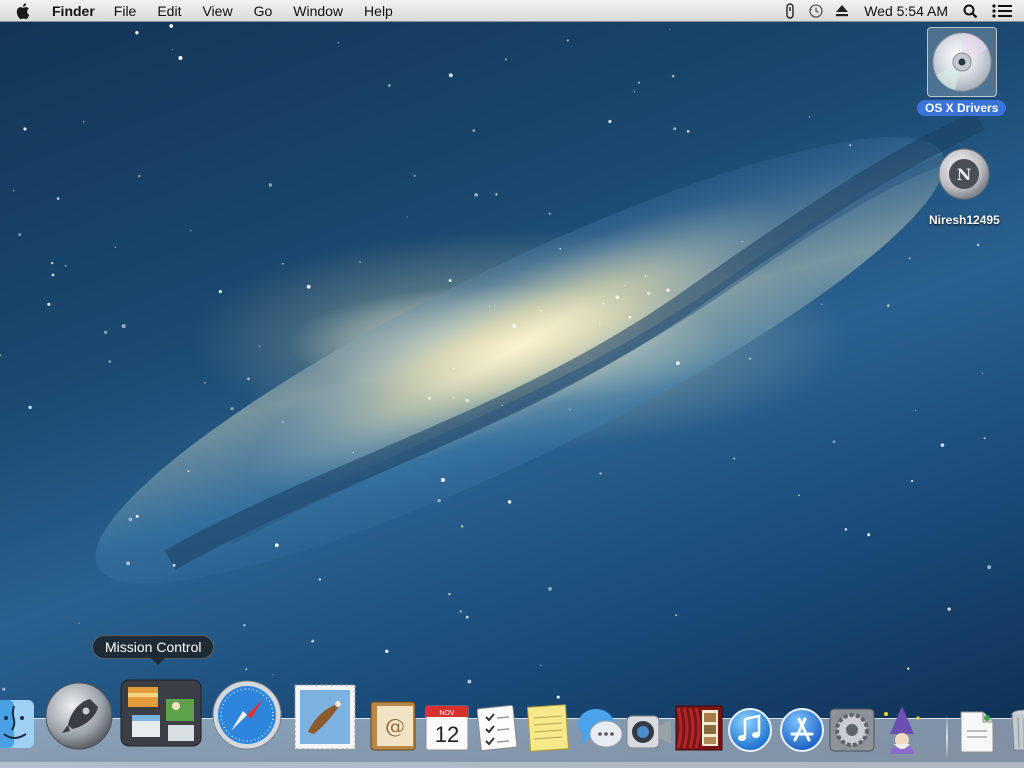  I want to click on dock-item-notes, so click(548, 727).